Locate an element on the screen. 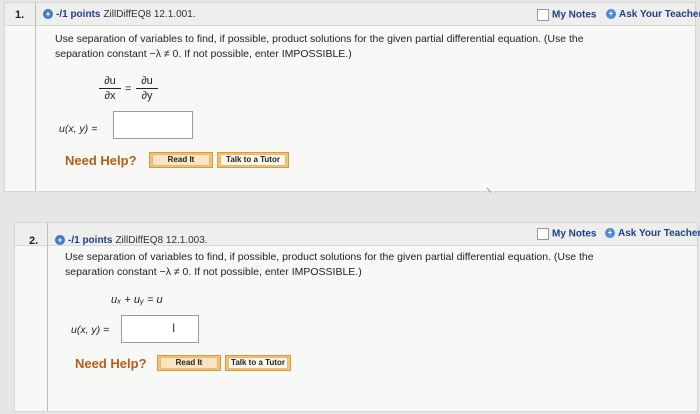  equation-left-fraction: ∂u ∂x is located at coordinates (110, 88).